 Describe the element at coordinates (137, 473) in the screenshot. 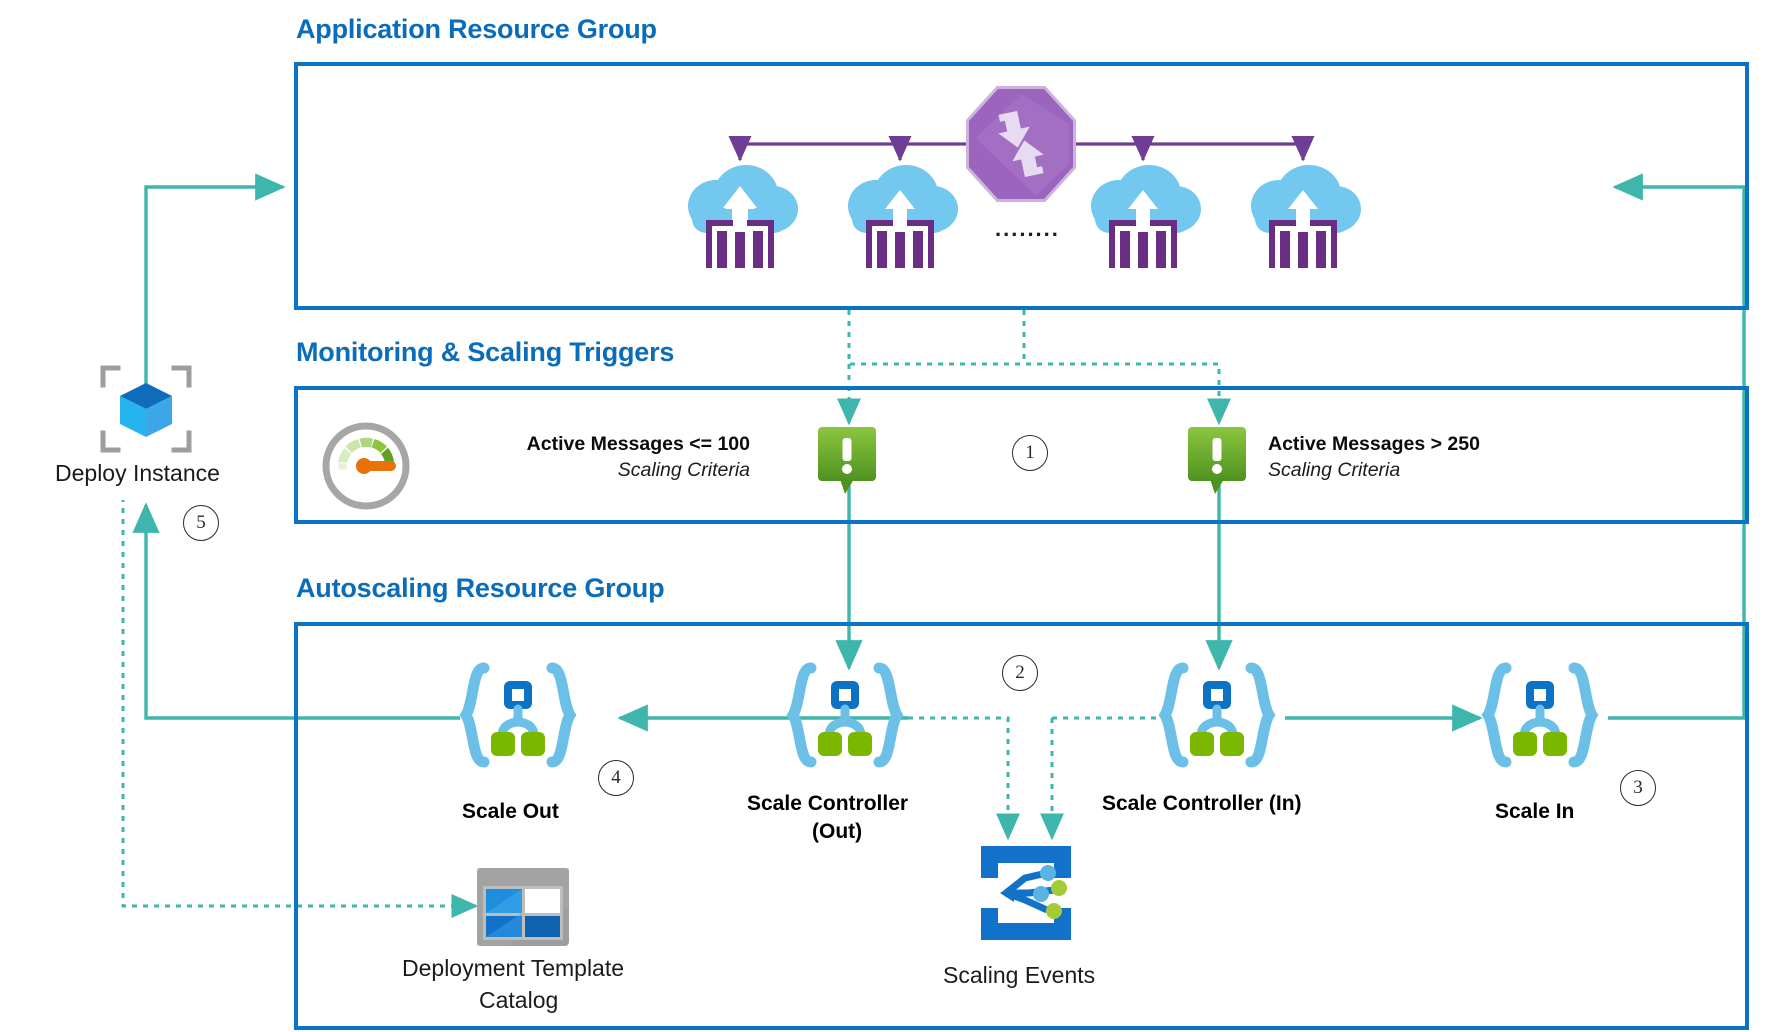

I see `deploy-instance-label: Deploy Instance` at that location.